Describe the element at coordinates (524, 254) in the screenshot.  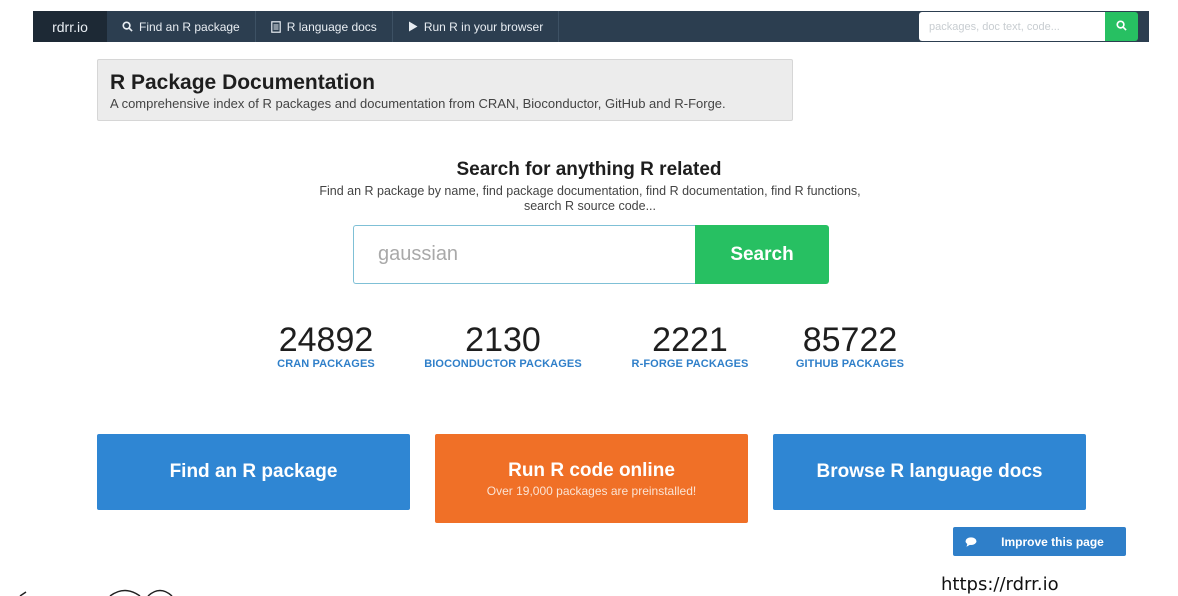
I see `main-search-input` at that location.